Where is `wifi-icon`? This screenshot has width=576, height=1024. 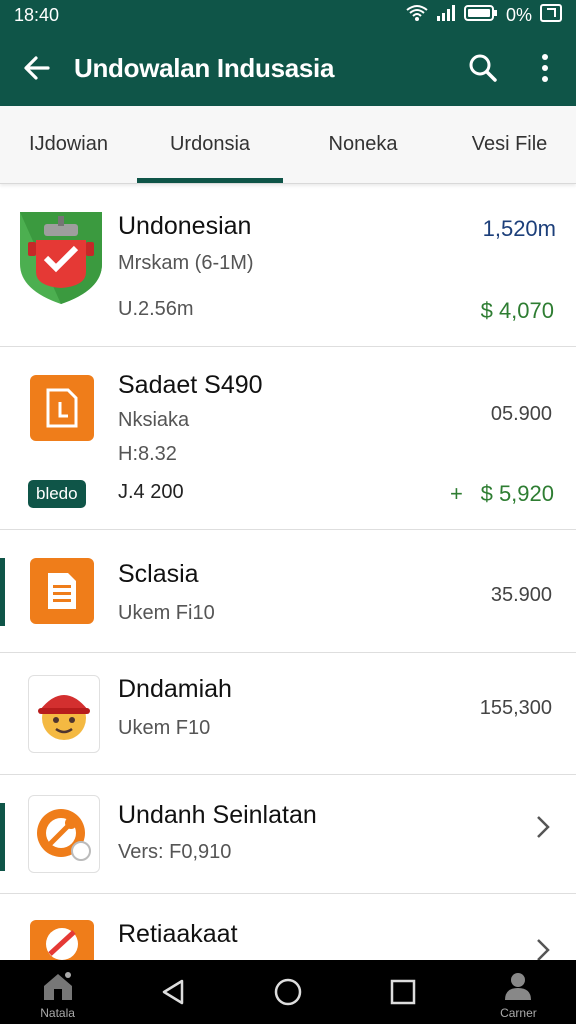 wifi-icon is located at coordinates (417, 15).